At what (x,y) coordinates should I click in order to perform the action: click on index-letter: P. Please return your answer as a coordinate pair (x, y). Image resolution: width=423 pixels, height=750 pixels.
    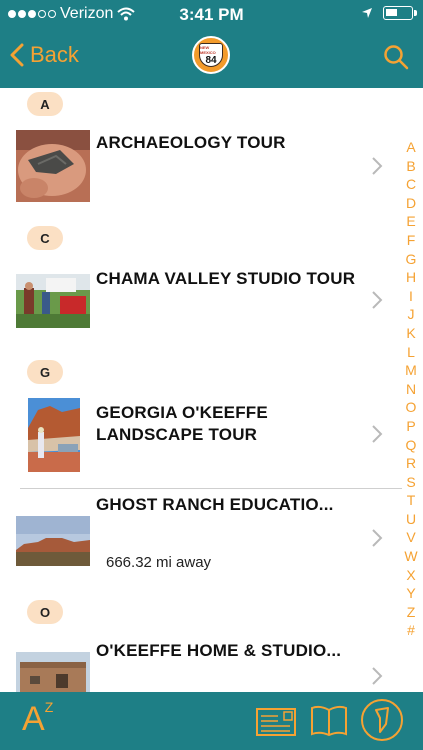
    Looking at the image, I should click on (410, 426).